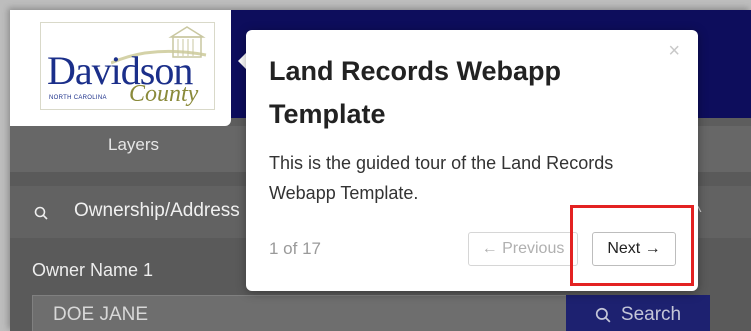 This screenshot has height=331, width=751. I want to click on owner-name-label: Owner Name 1, so click(93, 270).